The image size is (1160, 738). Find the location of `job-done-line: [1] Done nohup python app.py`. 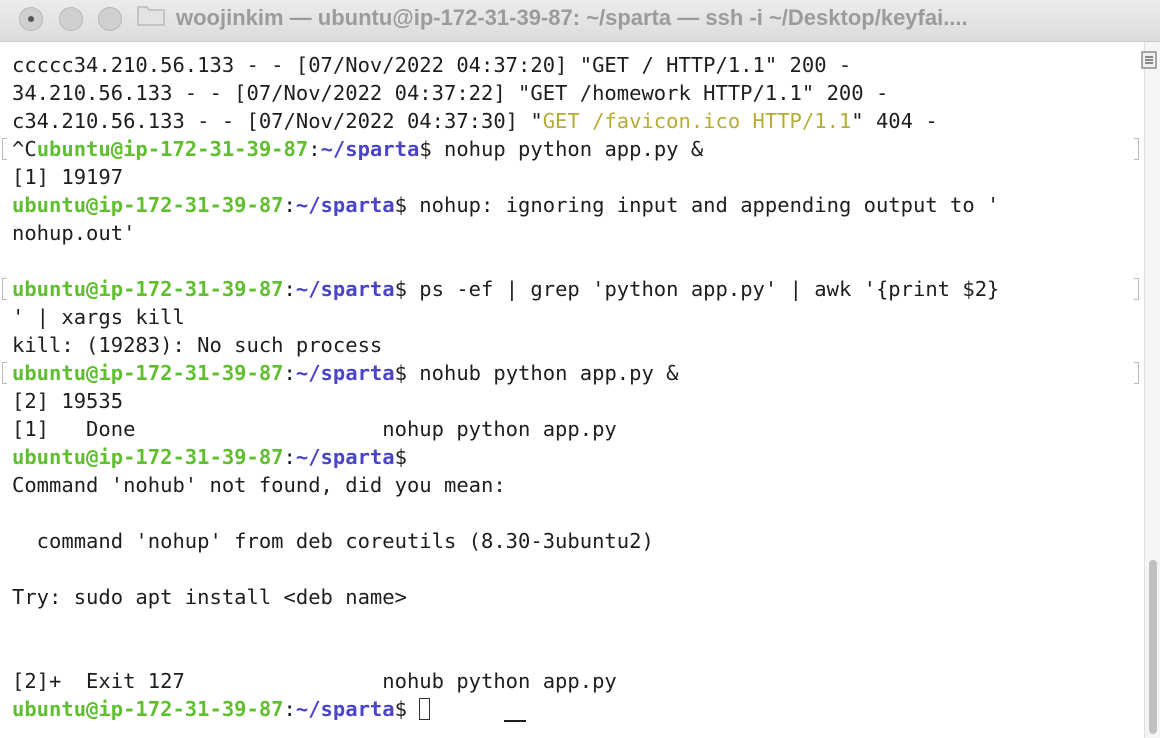

job-done-line: [1] Done nohup python app.py is located at coordinates (314, 429).